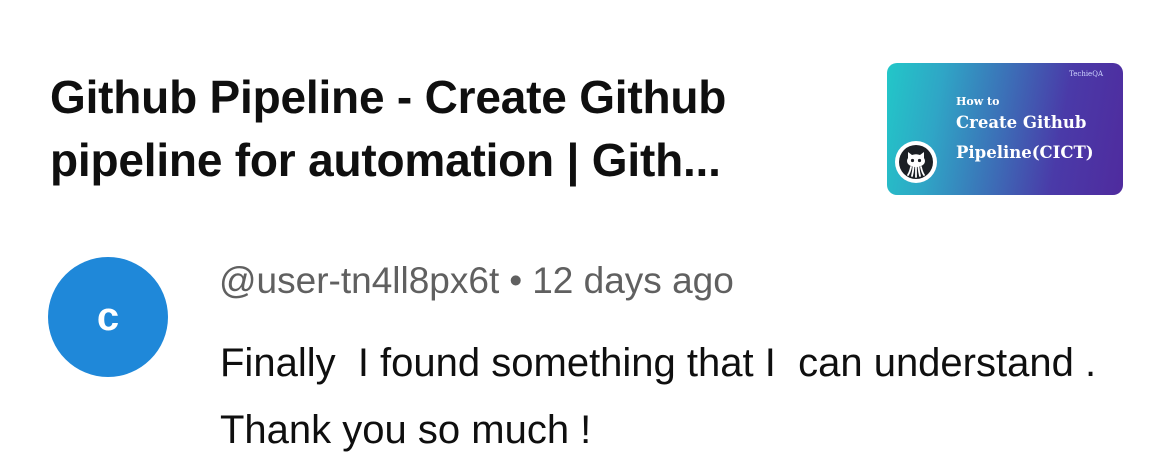  What do you see at coordinates (1025, 152) in the screenshot?
I see `thumbnail-title-line-2: Pipeline(CICT)` at bounding box center [1025, 152].